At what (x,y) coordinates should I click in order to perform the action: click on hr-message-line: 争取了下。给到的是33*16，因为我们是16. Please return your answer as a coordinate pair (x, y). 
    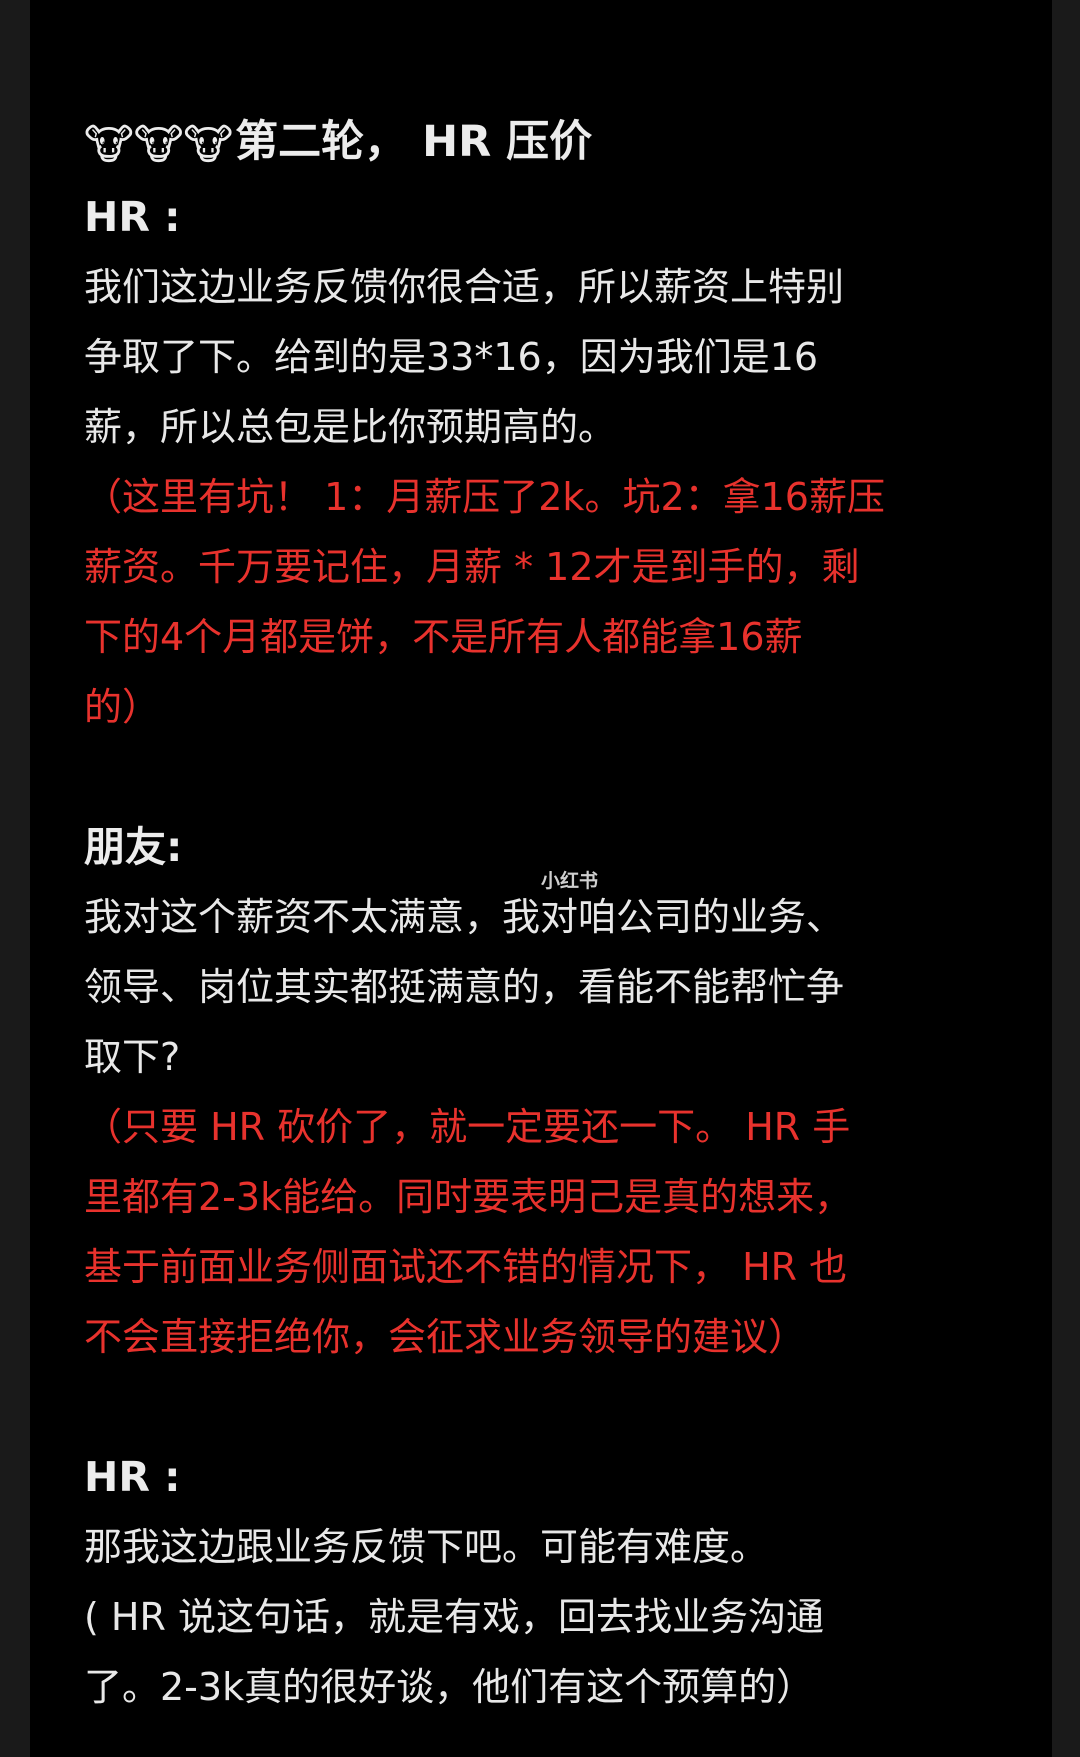
    Looking at the image, I should click on (451, 357).